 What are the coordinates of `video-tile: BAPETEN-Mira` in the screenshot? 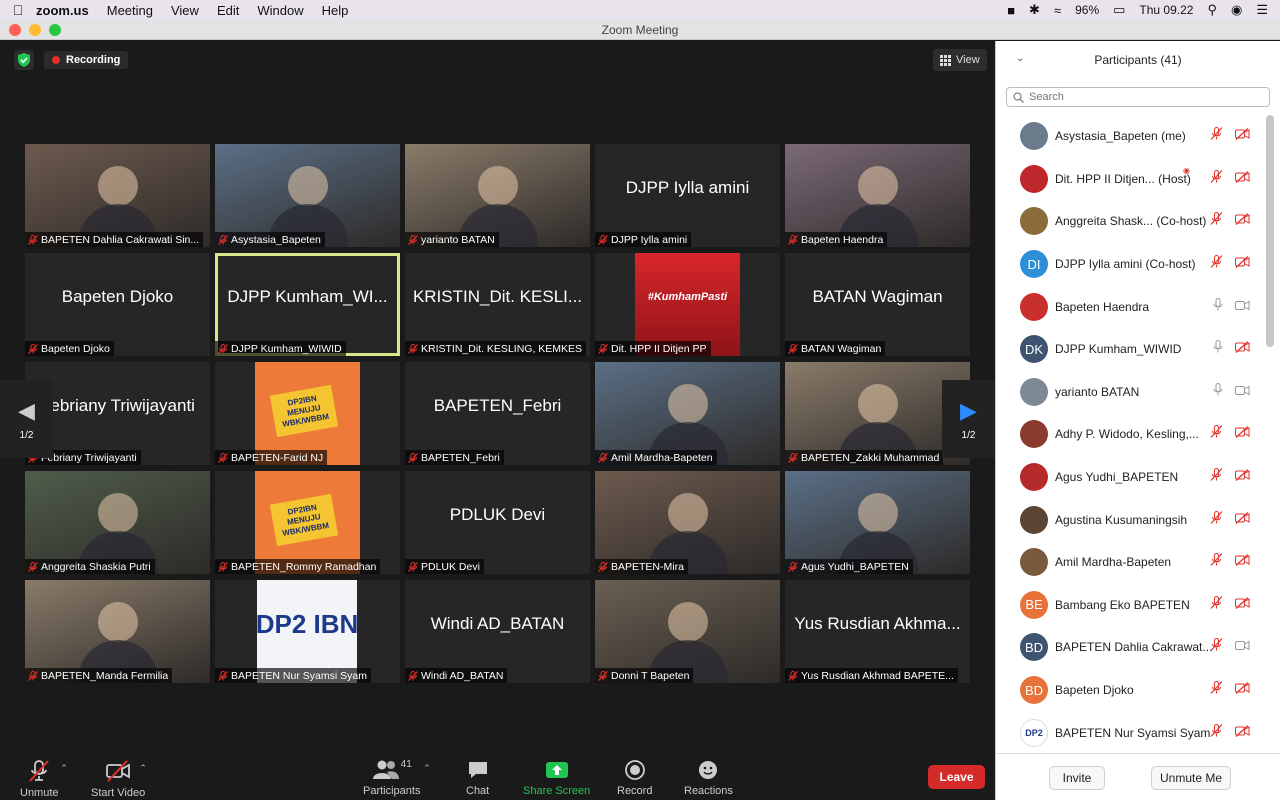 It's located at (687, 522).